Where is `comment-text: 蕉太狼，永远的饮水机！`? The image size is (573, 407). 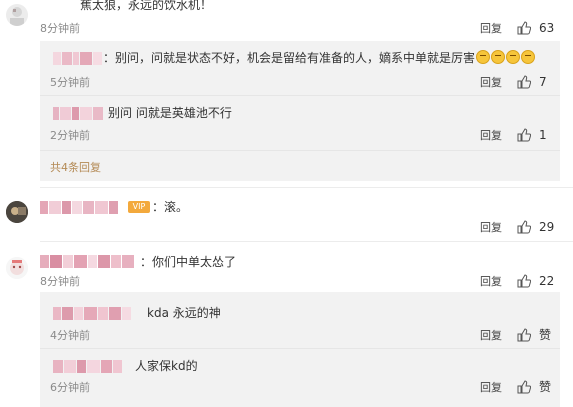 comment-text: 蕉太狼，永远的饮水机！ is located at coordinates (146, 6).